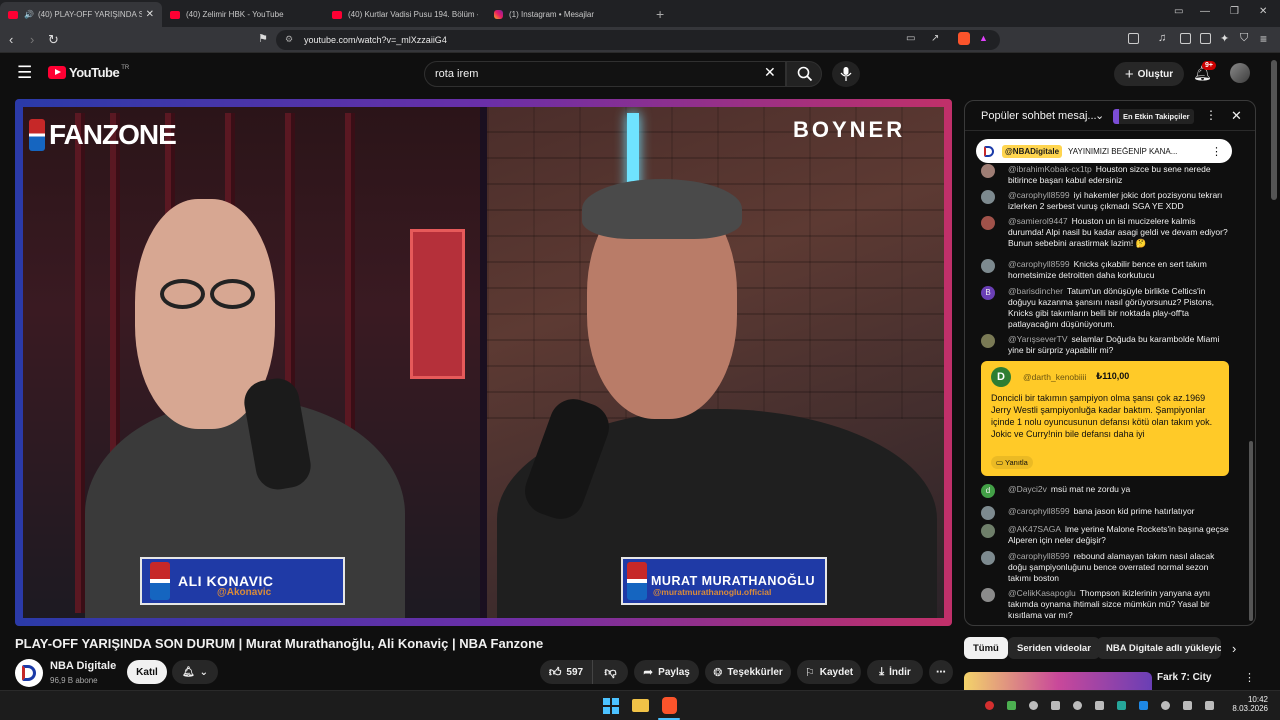 The image size is (1280, 720). What do you see at coordinates (1054, 648) in the screenshot?
I see `filter-chip-series: Seriden videolar` at bounding box center [1054, 648].